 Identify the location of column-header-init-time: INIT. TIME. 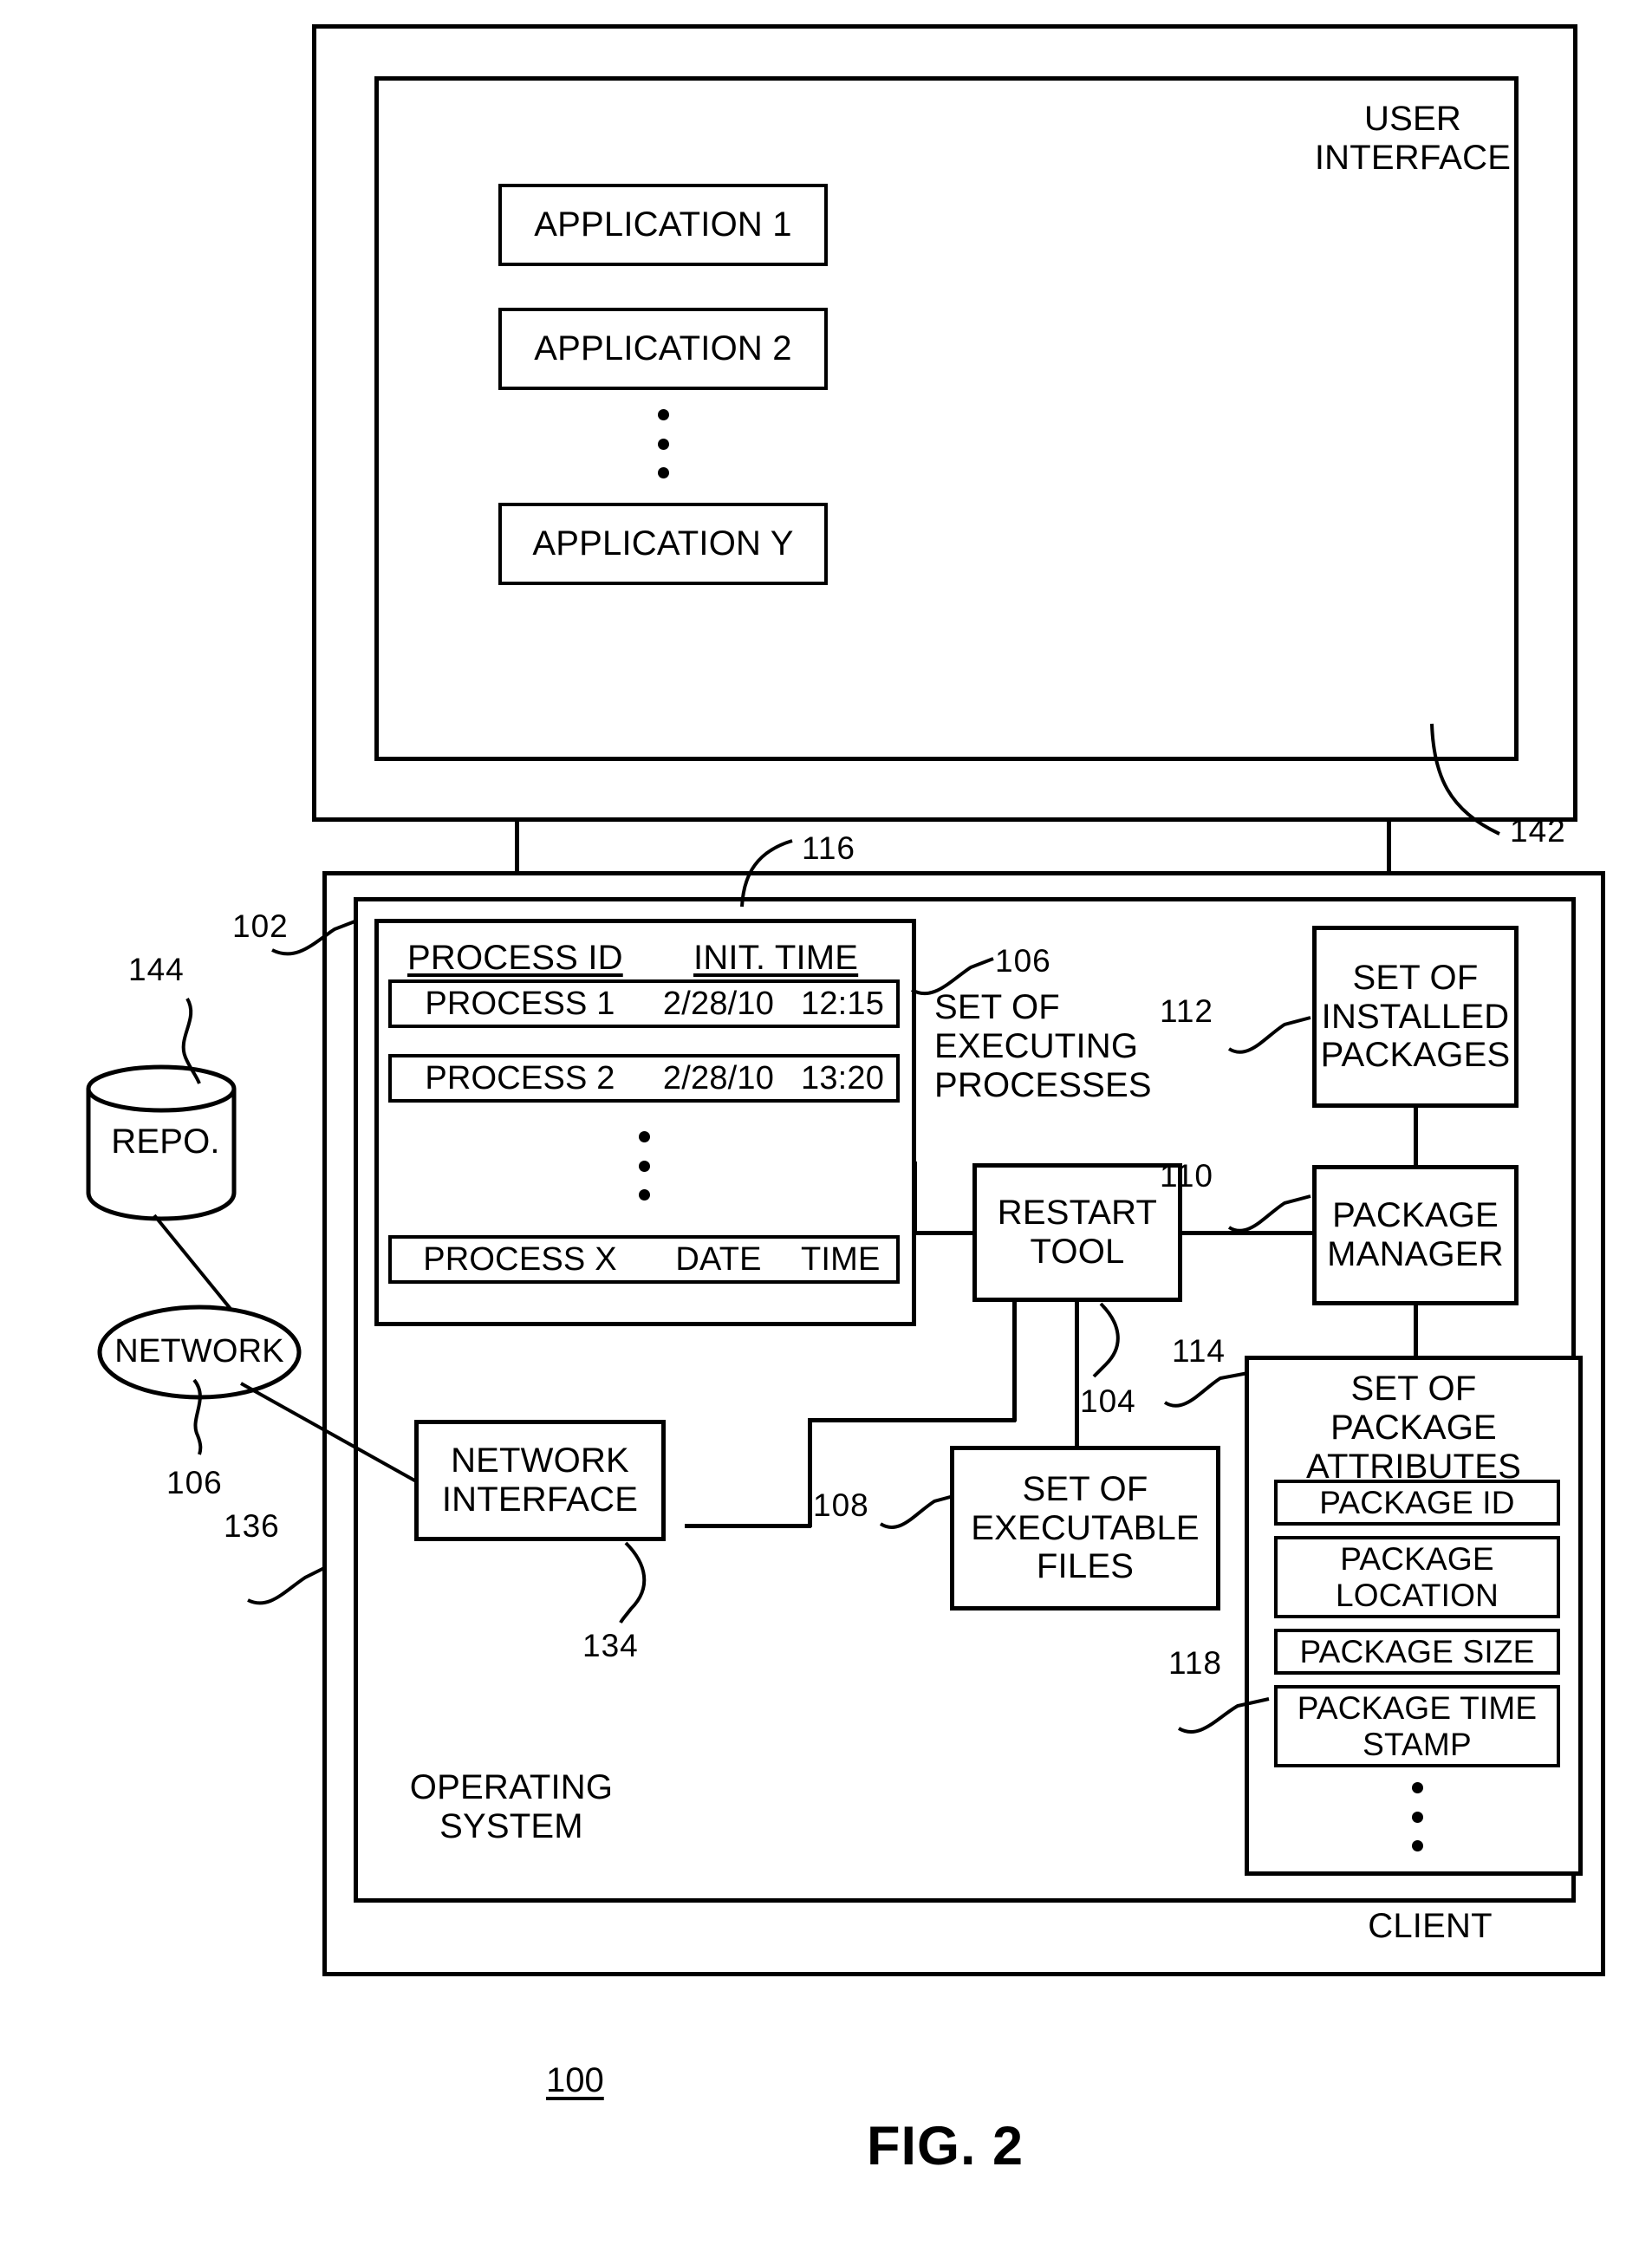
(776, 958).